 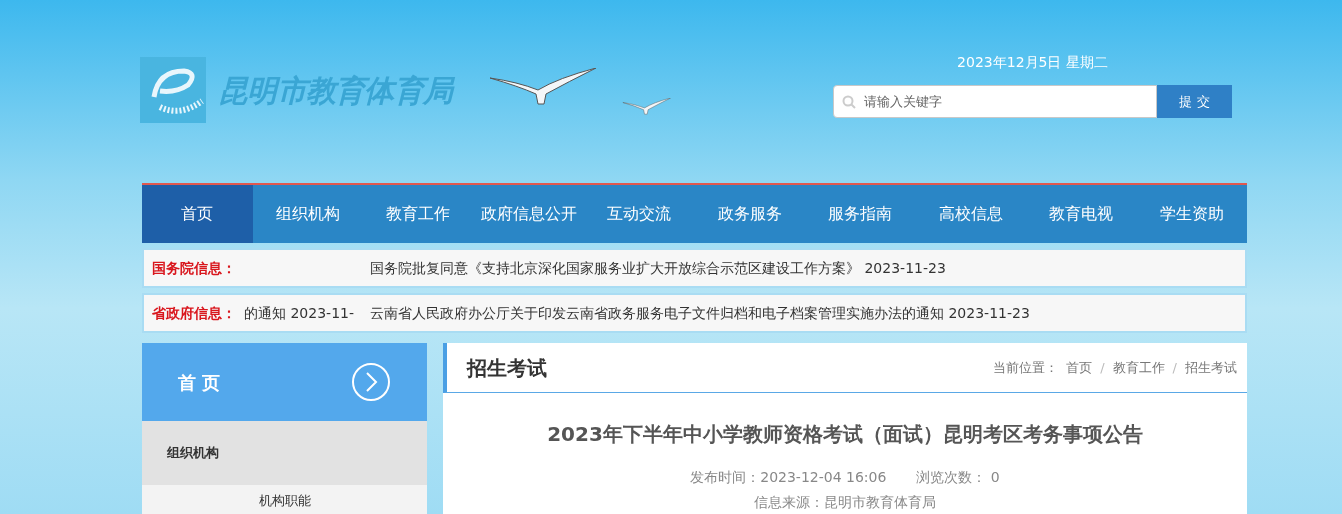 I want to click on breadcrumb-link: 首页, so click(x=1079, y=367).